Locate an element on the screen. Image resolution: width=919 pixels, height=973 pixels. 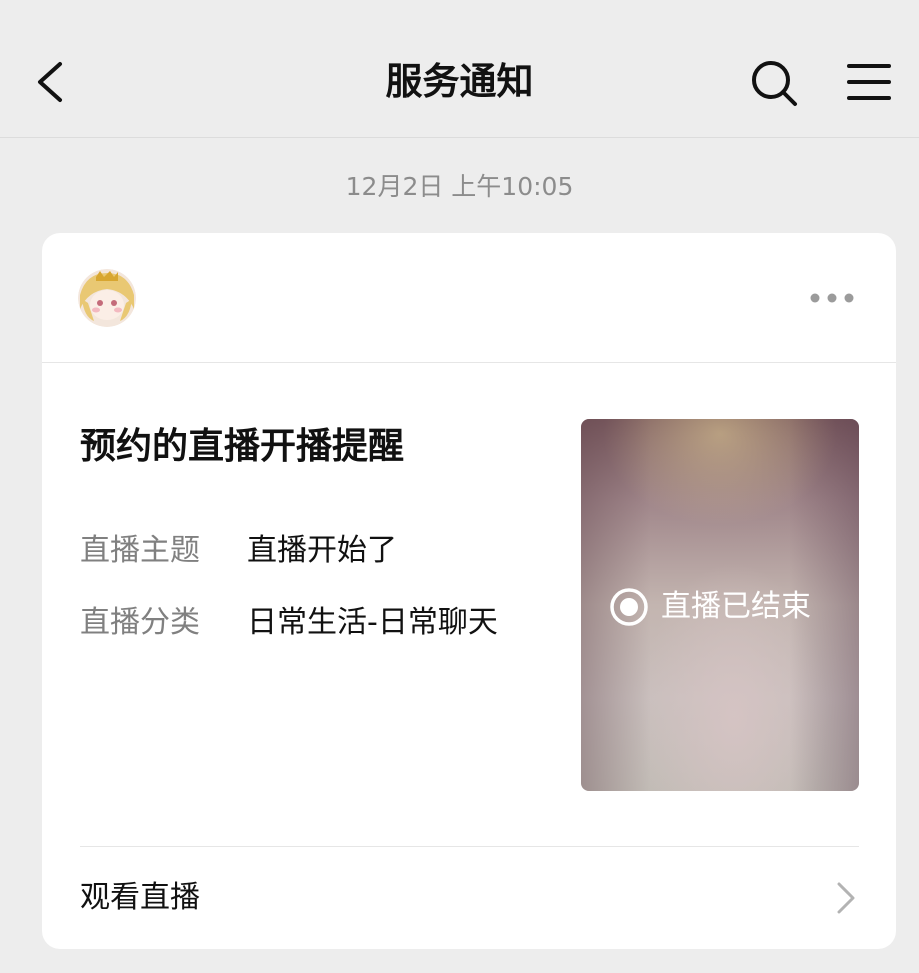
live-status-text: 直播已结束 is located at coordinates (736, 606).